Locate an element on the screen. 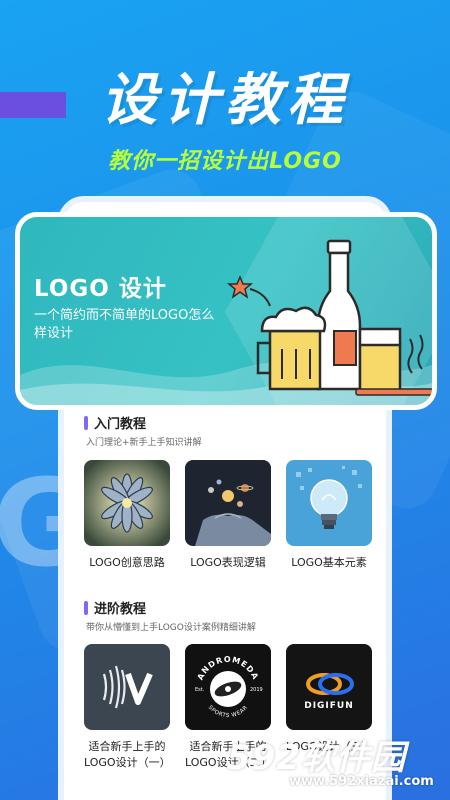 The image size is (450, 800). watermark-url: www.592xiazai.com is located at coordinates (361, 781).